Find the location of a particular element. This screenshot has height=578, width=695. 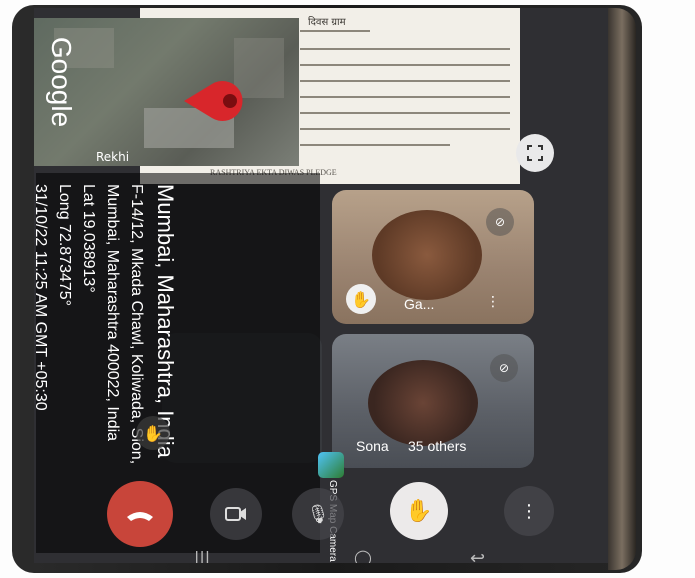

back-icon: ↩ is located at coordinates (477, 555).